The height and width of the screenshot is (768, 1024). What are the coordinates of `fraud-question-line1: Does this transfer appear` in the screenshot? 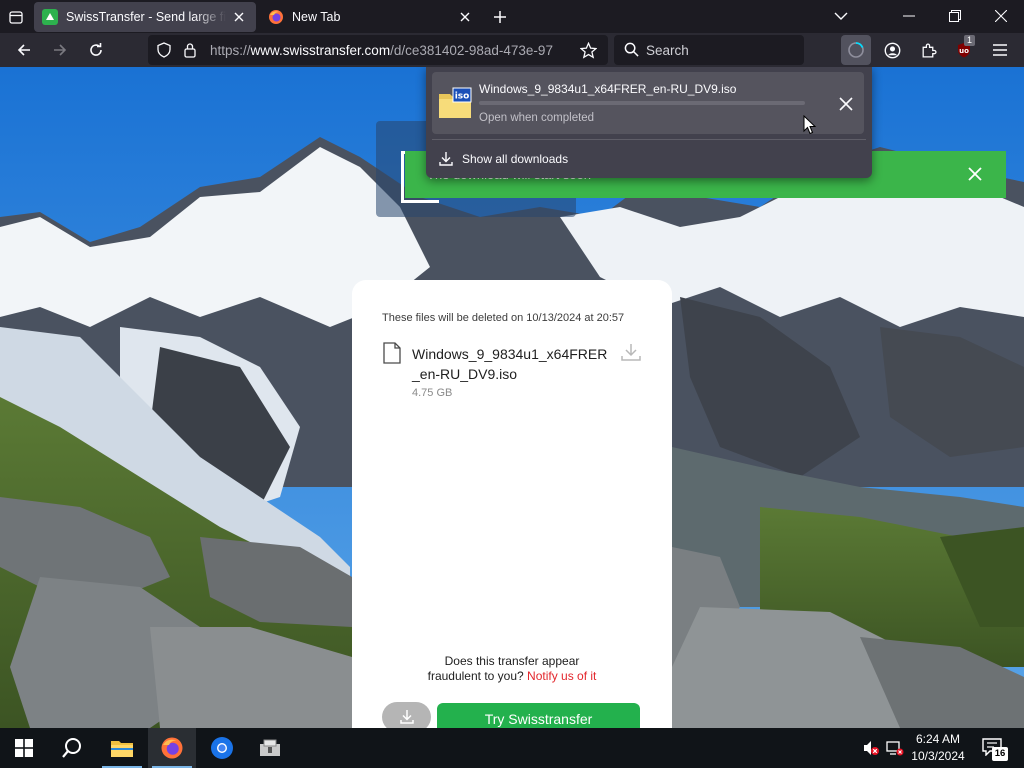 It's located at (512, 661).